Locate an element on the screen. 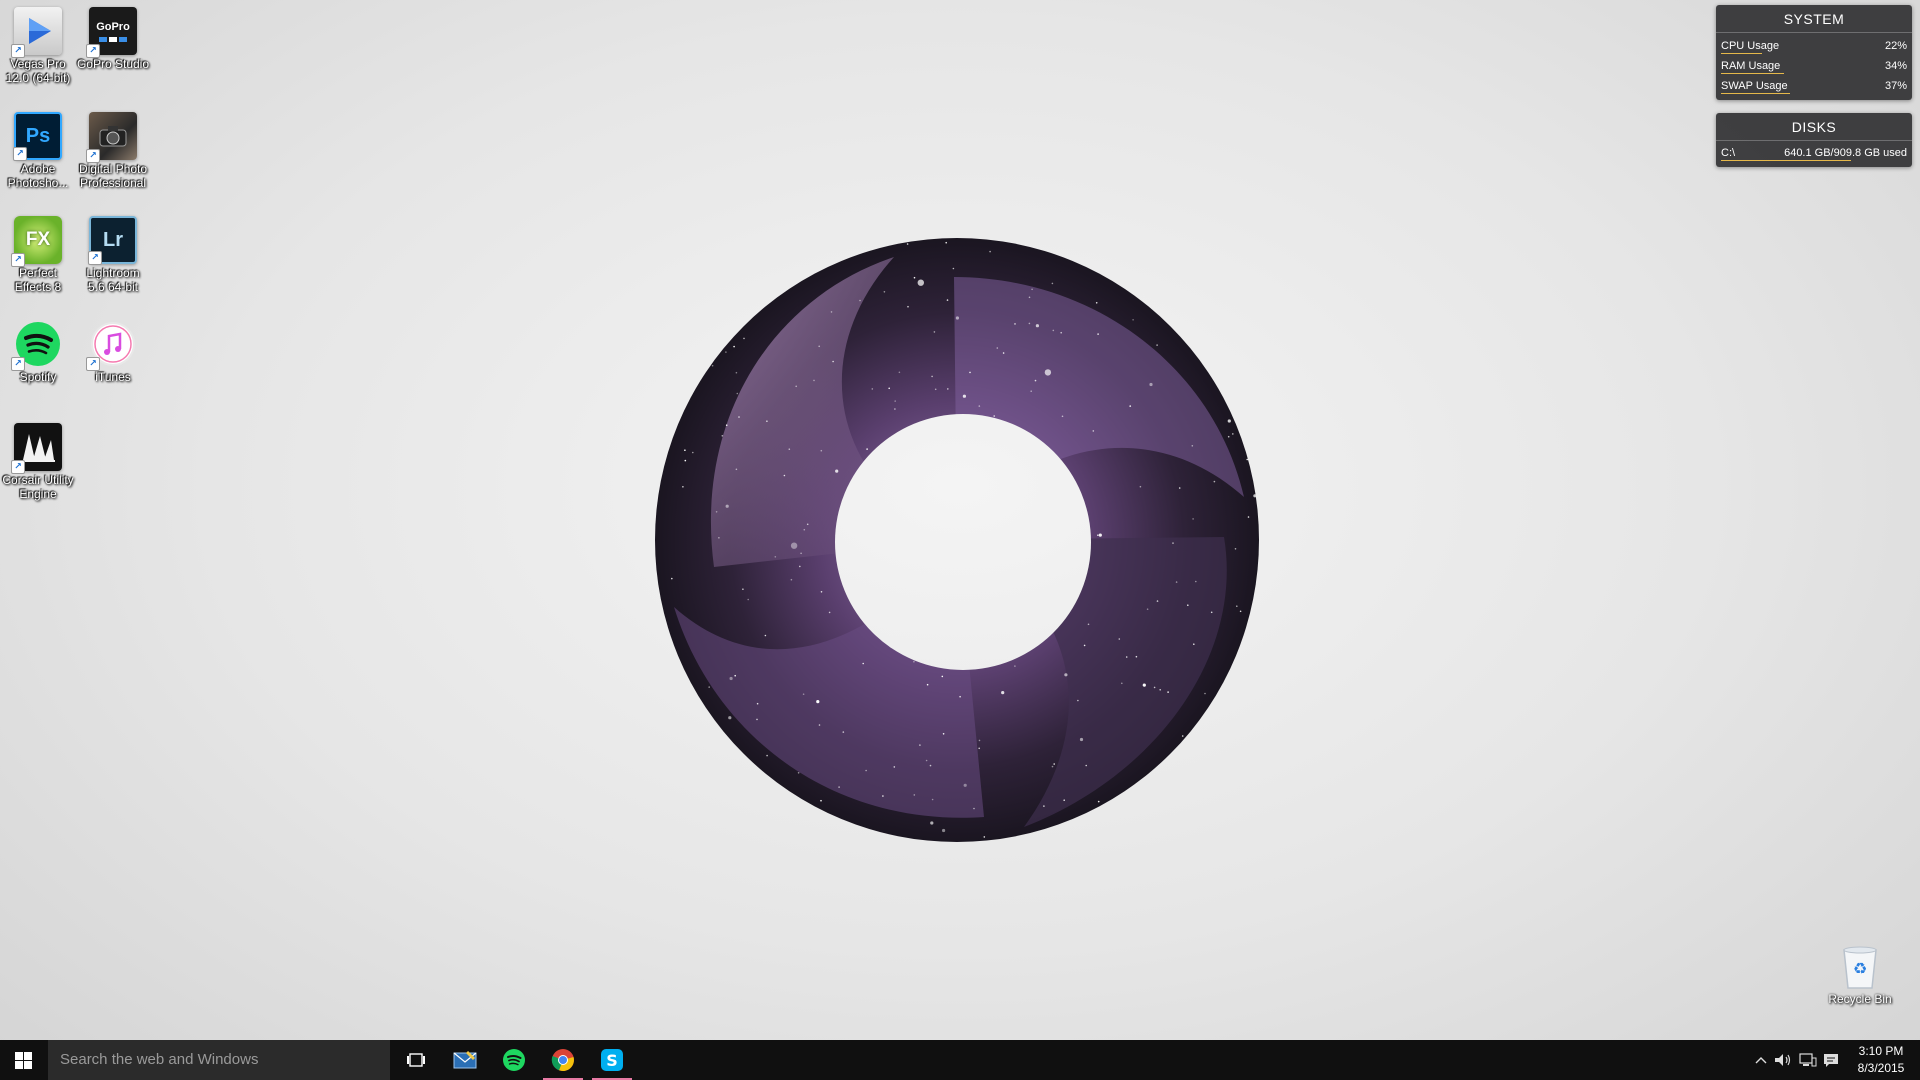  desktop-icon-spotify: ↗ Spotify is located at coordinates (38, 352).